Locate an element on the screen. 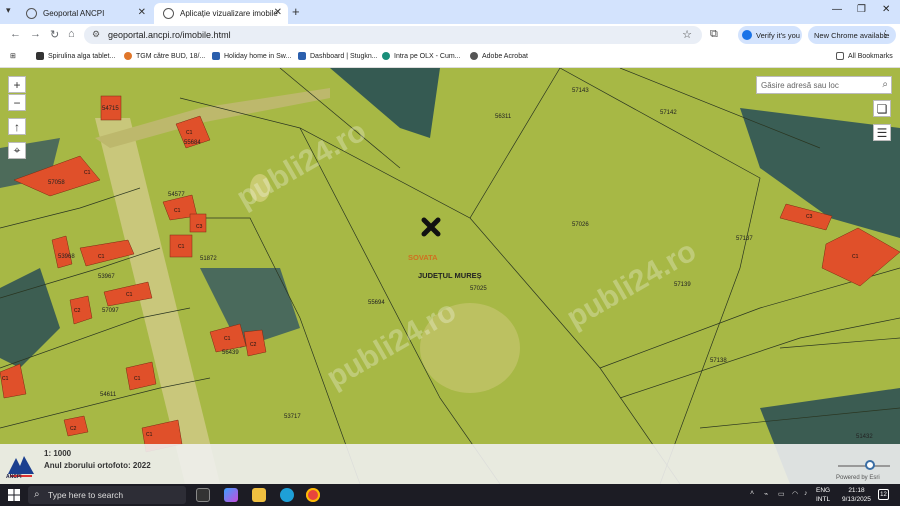 The height and width of the screenshot is (506, 900). parcel-label: 57143 is located at coordinates (580, 91).